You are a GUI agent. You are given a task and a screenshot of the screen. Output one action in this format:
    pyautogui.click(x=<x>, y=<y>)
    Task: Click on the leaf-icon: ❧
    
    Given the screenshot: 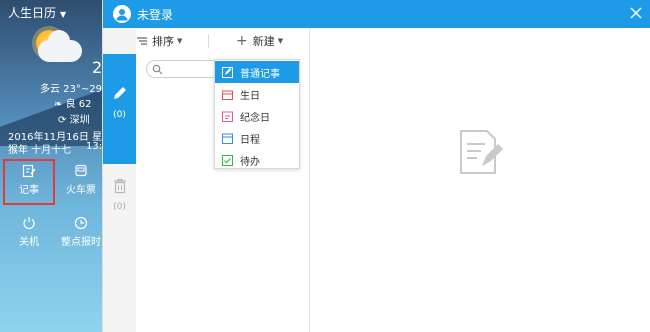 What is the action you would take?
    pyautogui.click(x=58, y=104)
    